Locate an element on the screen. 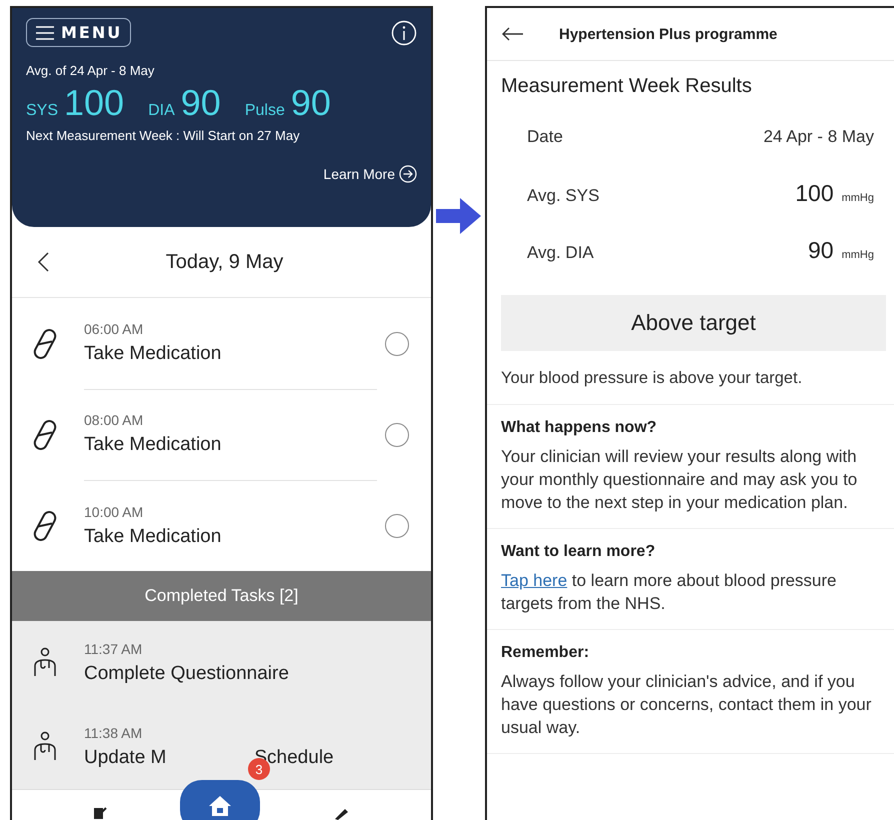  reading-label: SYS is located at coordinates (42, 111).